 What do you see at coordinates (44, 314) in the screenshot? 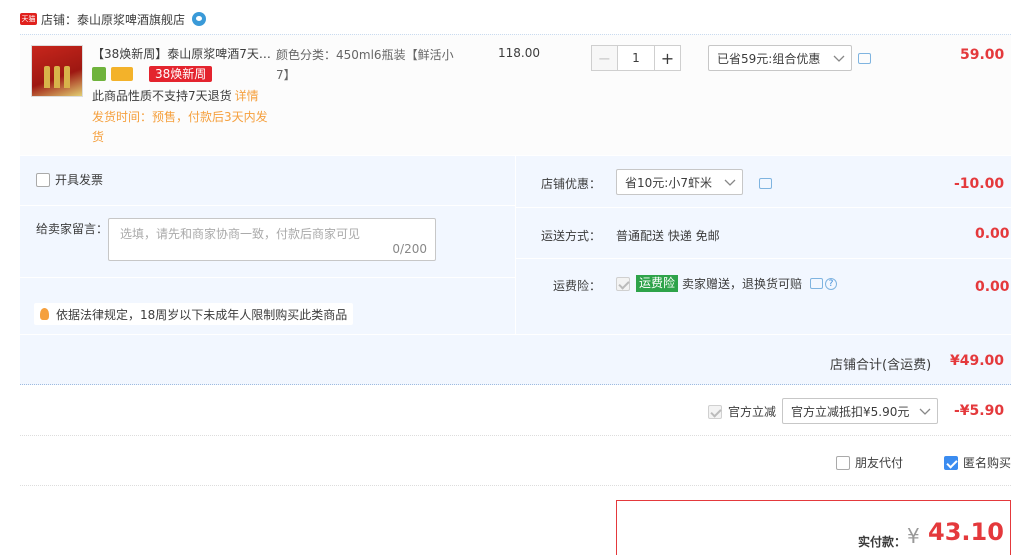
I see `bulb-icon` at bounding box center [44, 314].